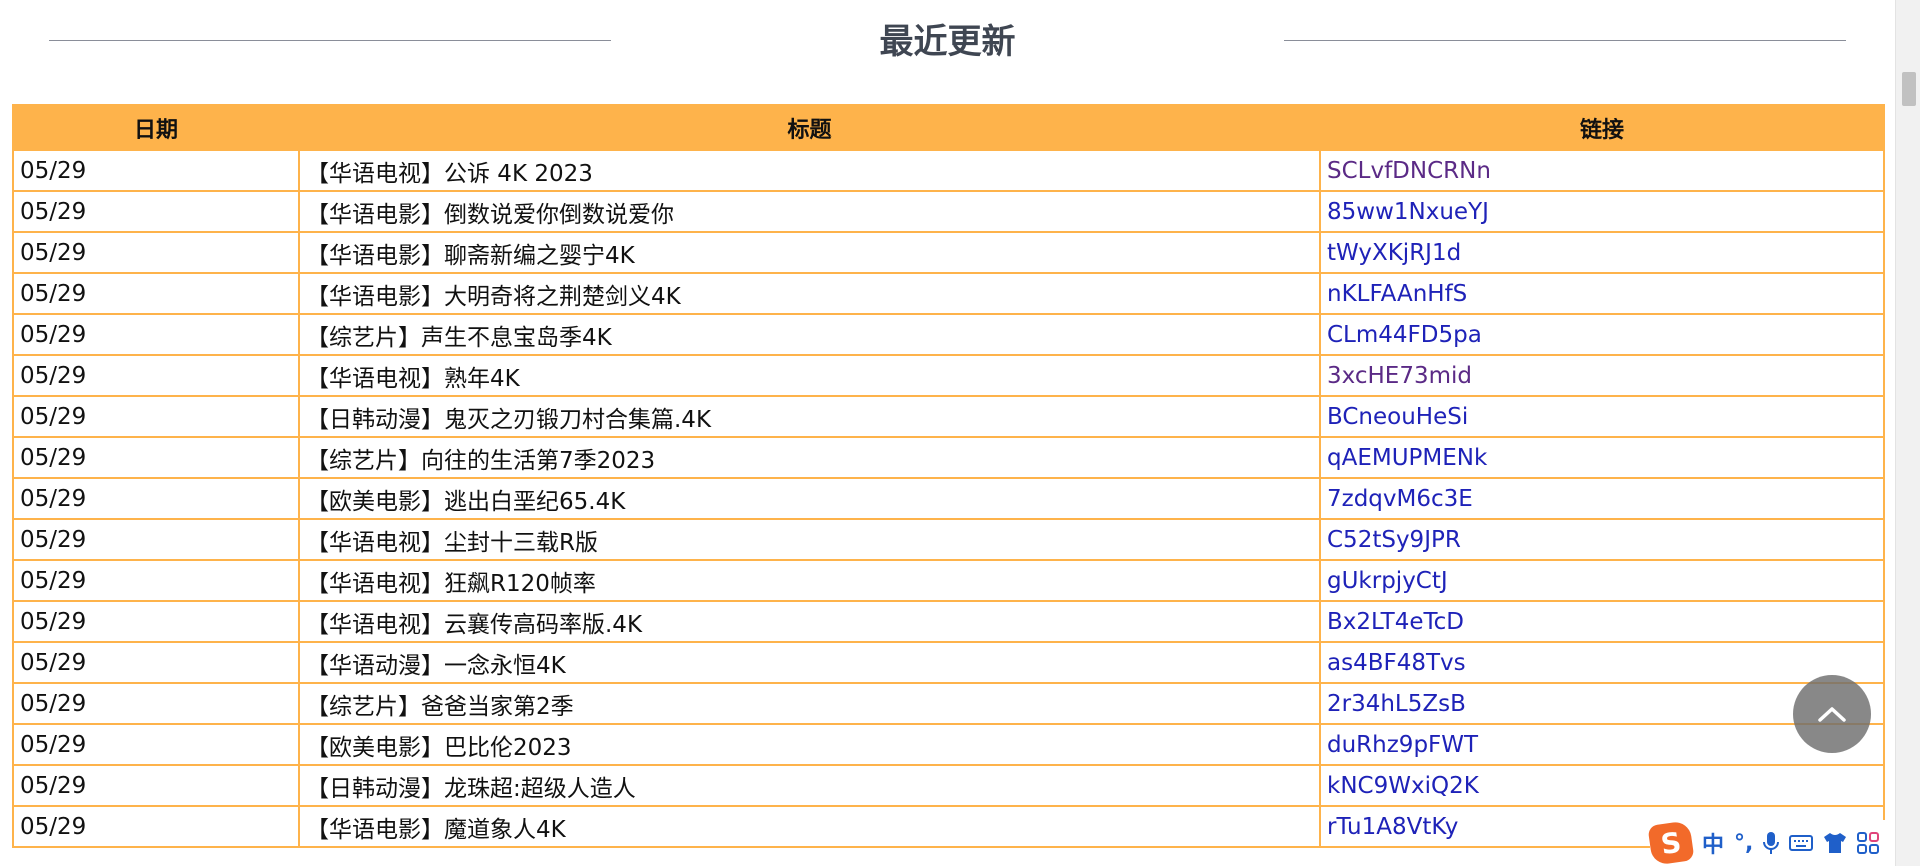 The height and width of the screenshot is (866, 1920). I want to click on ime-toolbar: S 中 °,, so click(1771, 843).